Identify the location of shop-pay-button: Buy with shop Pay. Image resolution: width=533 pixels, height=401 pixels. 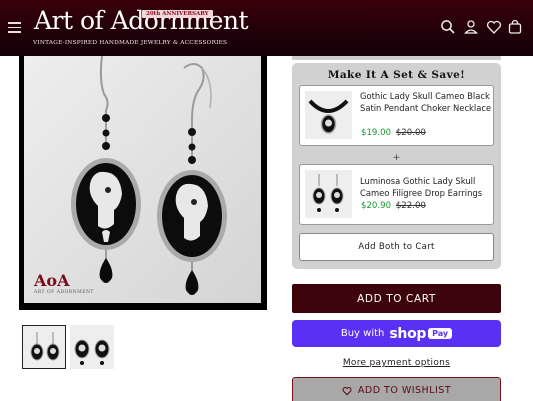
(396, 333).